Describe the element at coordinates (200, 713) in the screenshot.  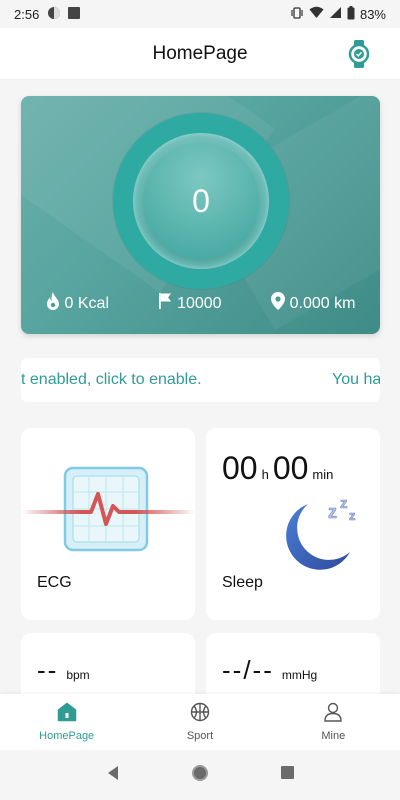
I see `basketball-icon` at that location.